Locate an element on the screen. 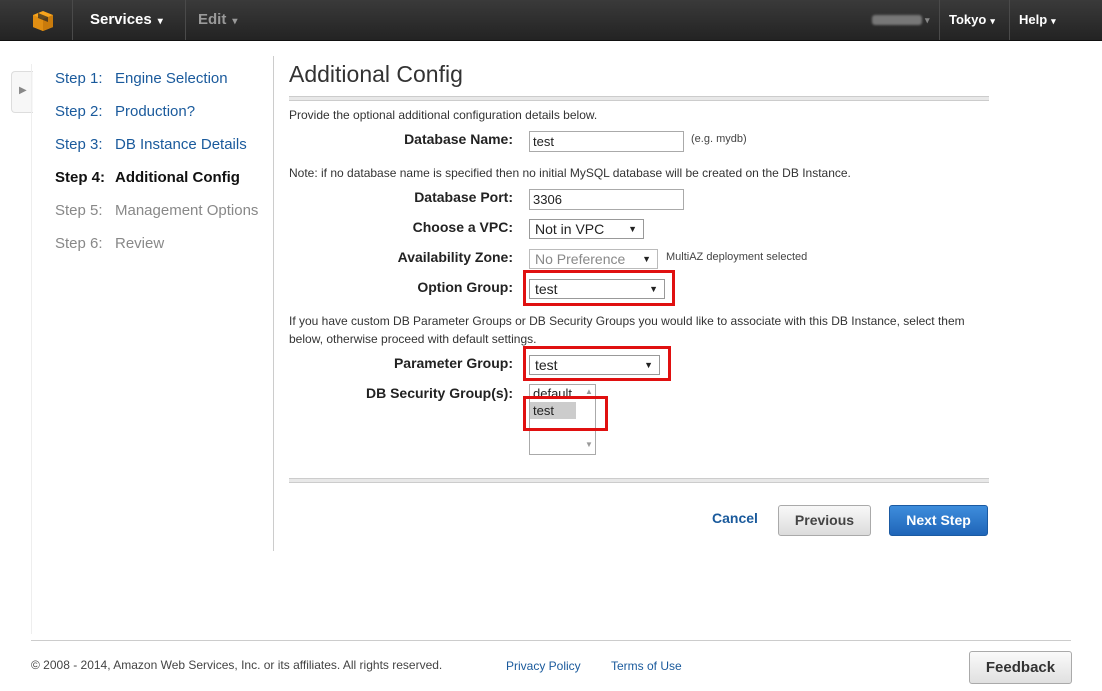 This screenshot has width=1102, height=691. step-label: Production? is located at coordinates (155, 111).